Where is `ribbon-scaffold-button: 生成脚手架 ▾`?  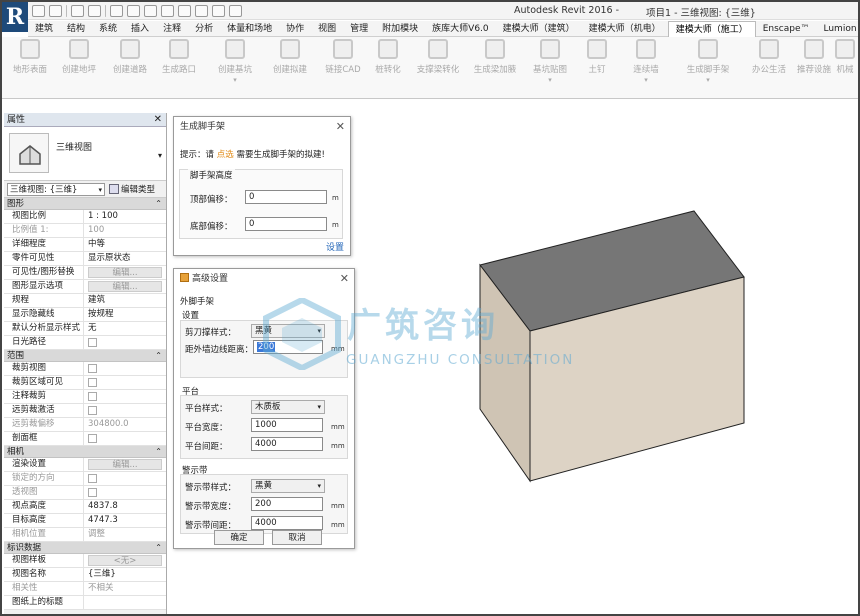 ribbon-scaffold-button: 生成脚手架 ▾ is located at coordinates (708, 61).